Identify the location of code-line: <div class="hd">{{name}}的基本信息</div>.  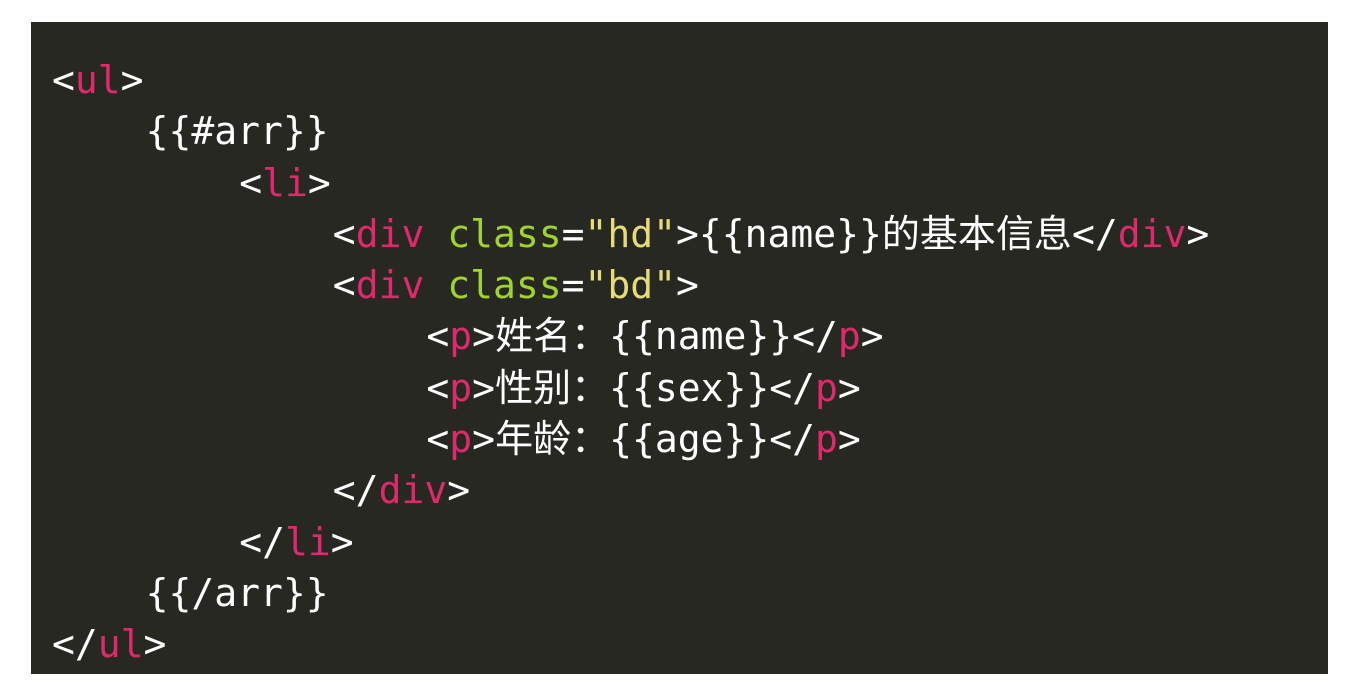
(690, 234).